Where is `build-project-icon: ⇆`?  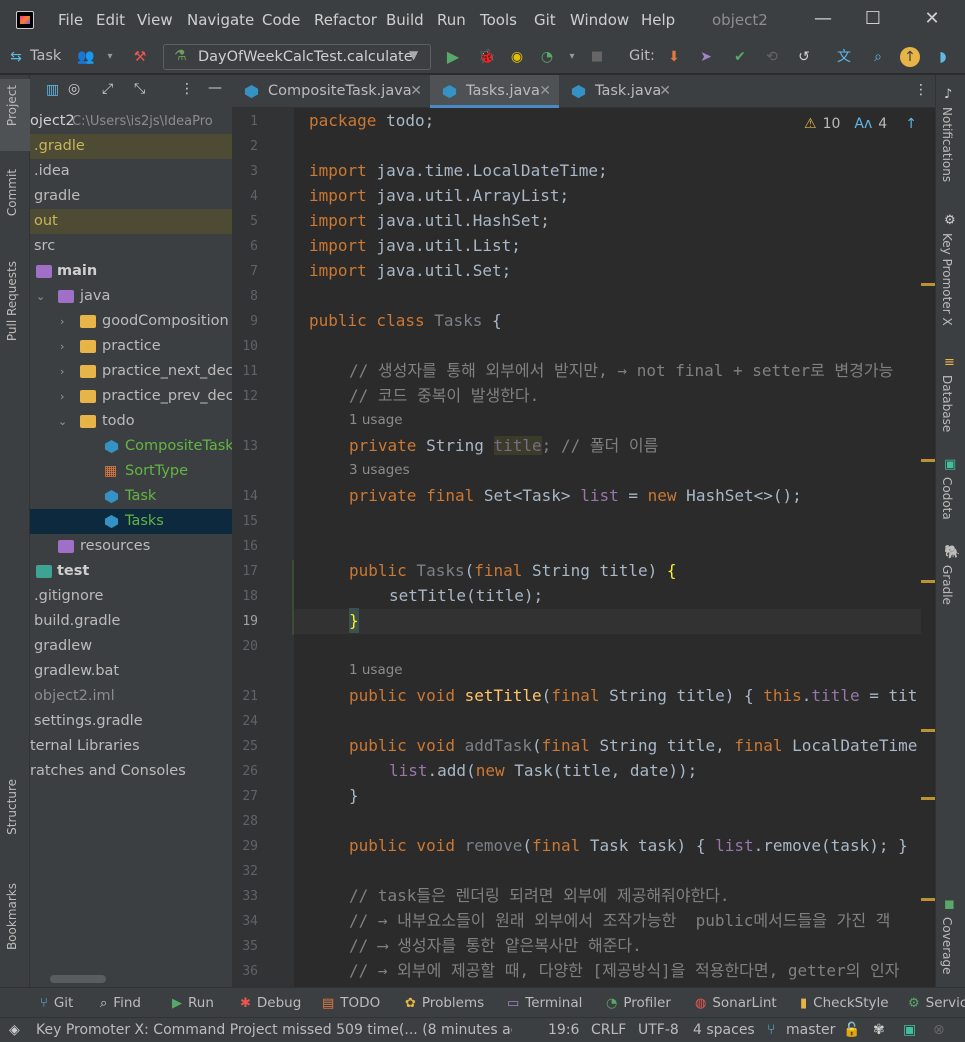 build-project-icon: ⇆ is located at coordinates (16, 57).